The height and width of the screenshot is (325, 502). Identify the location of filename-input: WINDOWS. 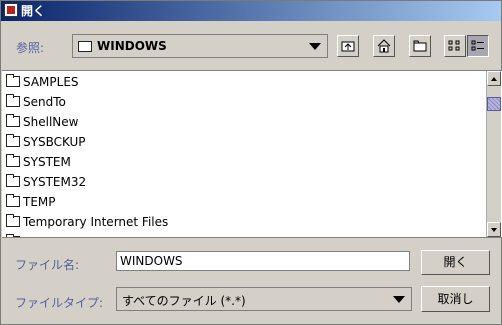
(263, 261).